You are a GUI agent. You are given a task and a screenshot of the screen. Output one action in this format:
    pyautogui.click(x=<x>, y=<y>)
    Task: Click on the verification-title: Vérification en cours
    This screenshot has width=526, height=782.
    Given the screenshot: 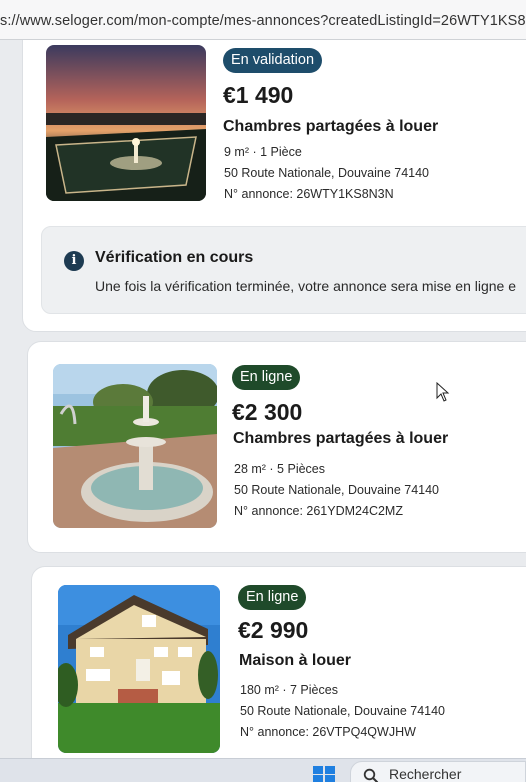 What is the action you would take?
    pyautogui.click(x=174, y=257)
    